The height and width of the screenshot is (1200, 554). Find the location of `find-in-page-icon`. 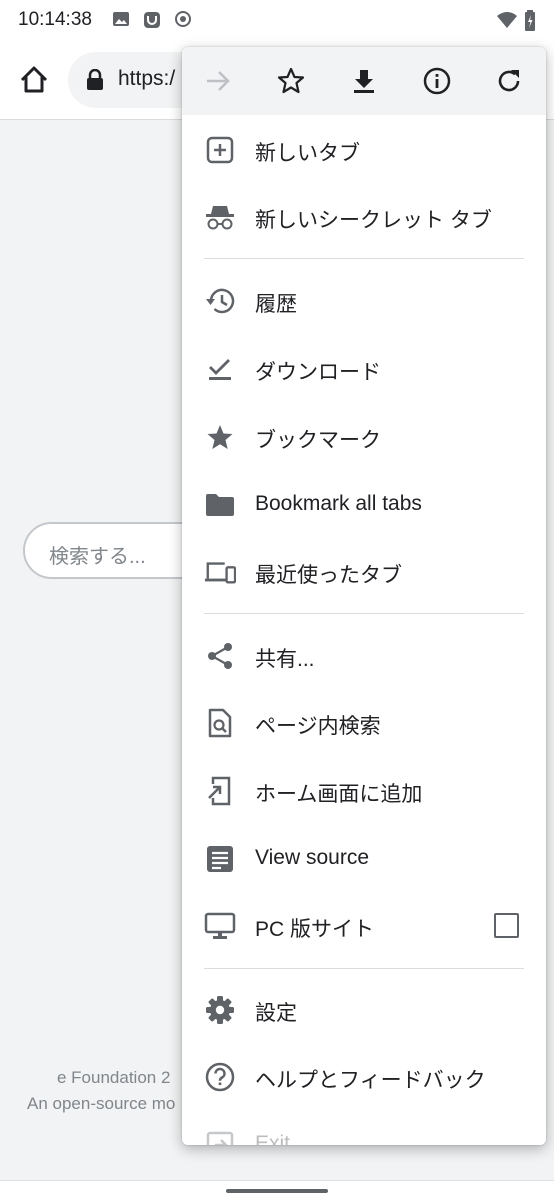

find-in-page-icon is located at coordinates (220, 723).